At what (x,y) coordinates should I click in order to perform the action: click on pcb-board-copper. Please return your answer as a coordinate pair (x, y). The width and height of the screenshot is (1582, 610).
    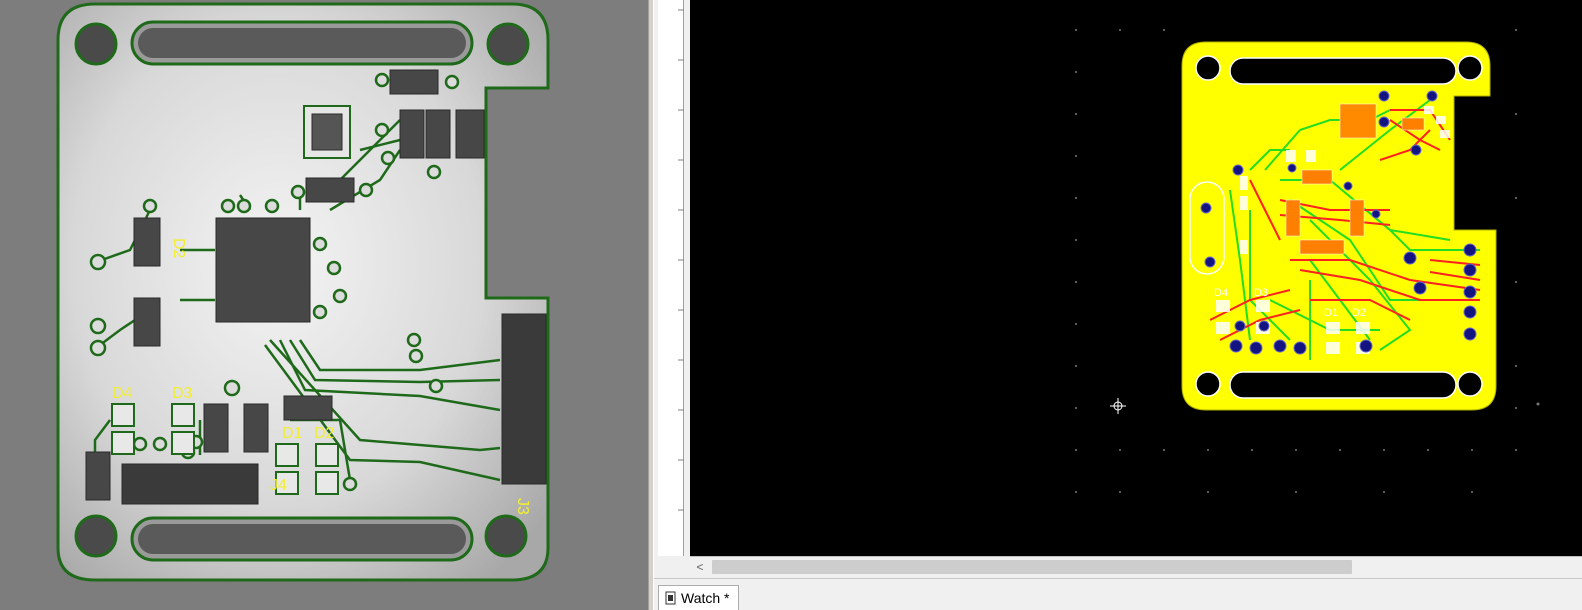
    Looking at the image, I should click on (1339, 226).